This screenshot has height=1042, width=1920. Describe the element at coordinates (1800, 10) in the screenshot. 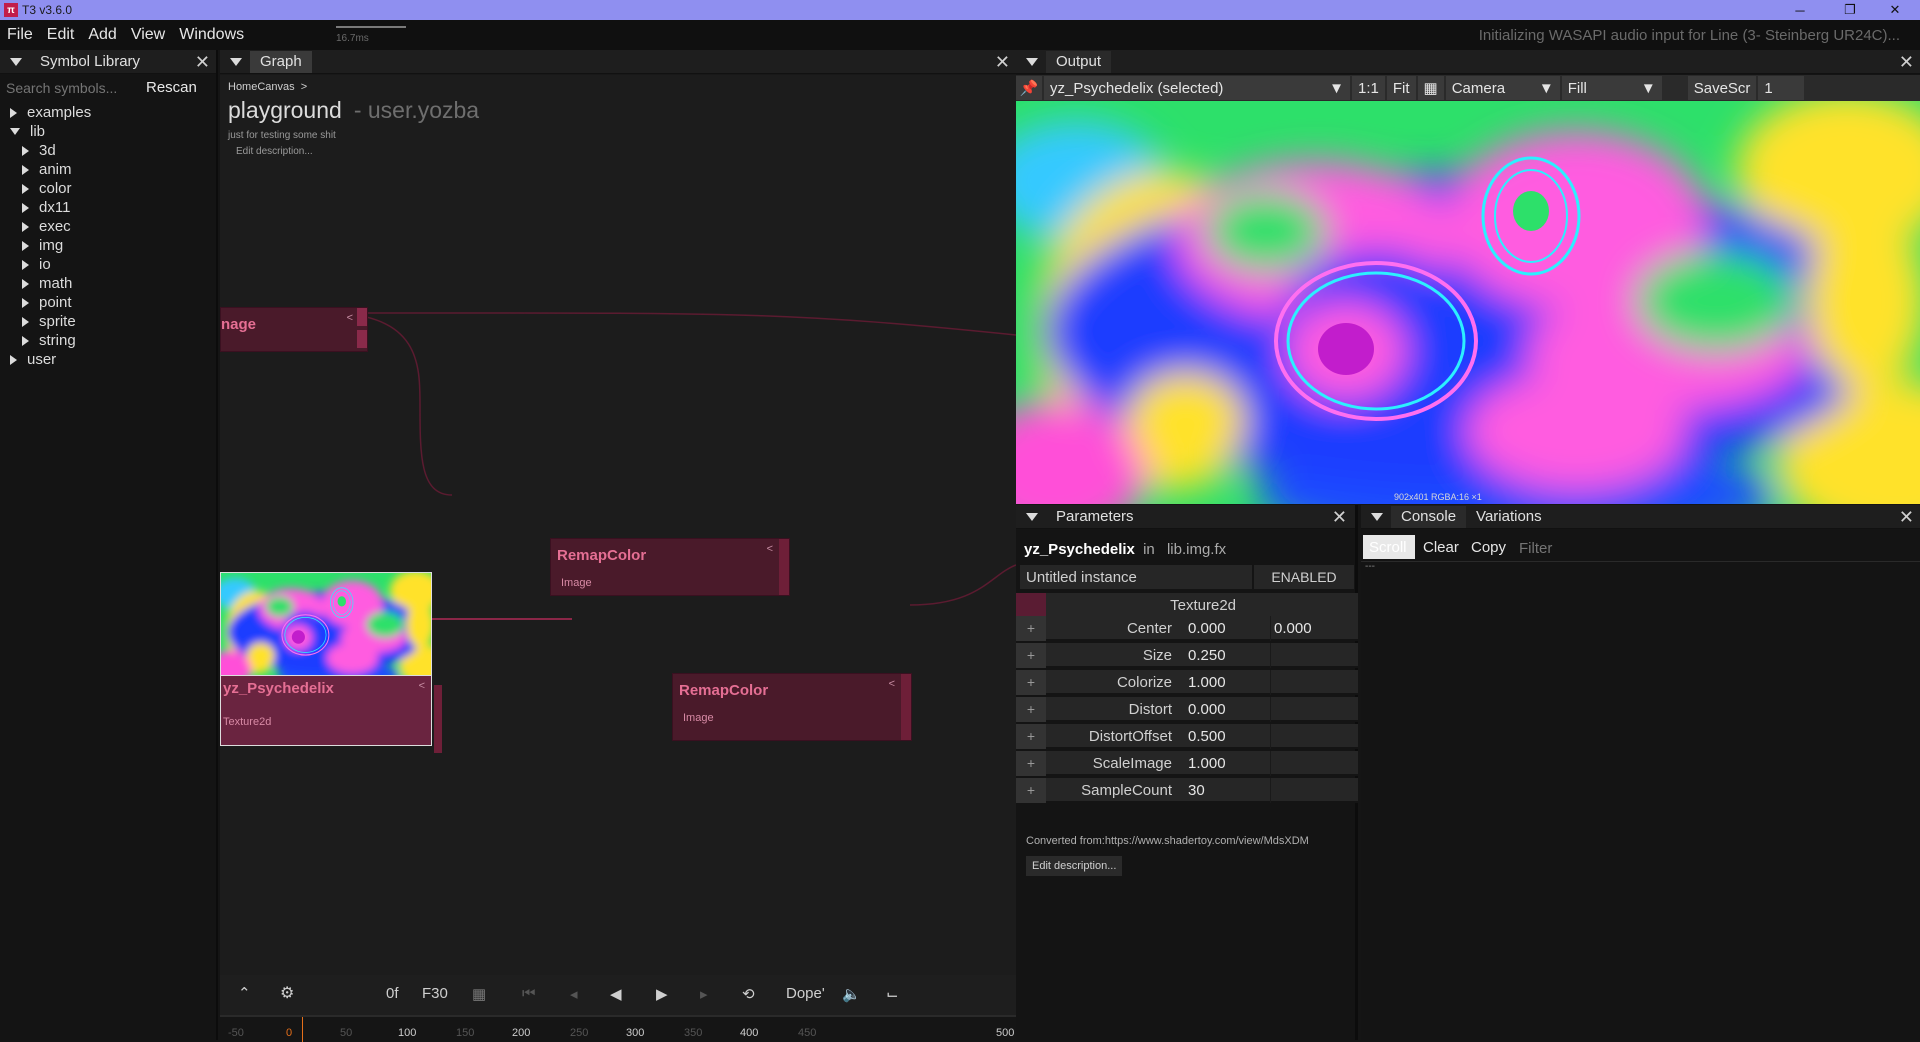

I see `minimize-button: ─` at that location.